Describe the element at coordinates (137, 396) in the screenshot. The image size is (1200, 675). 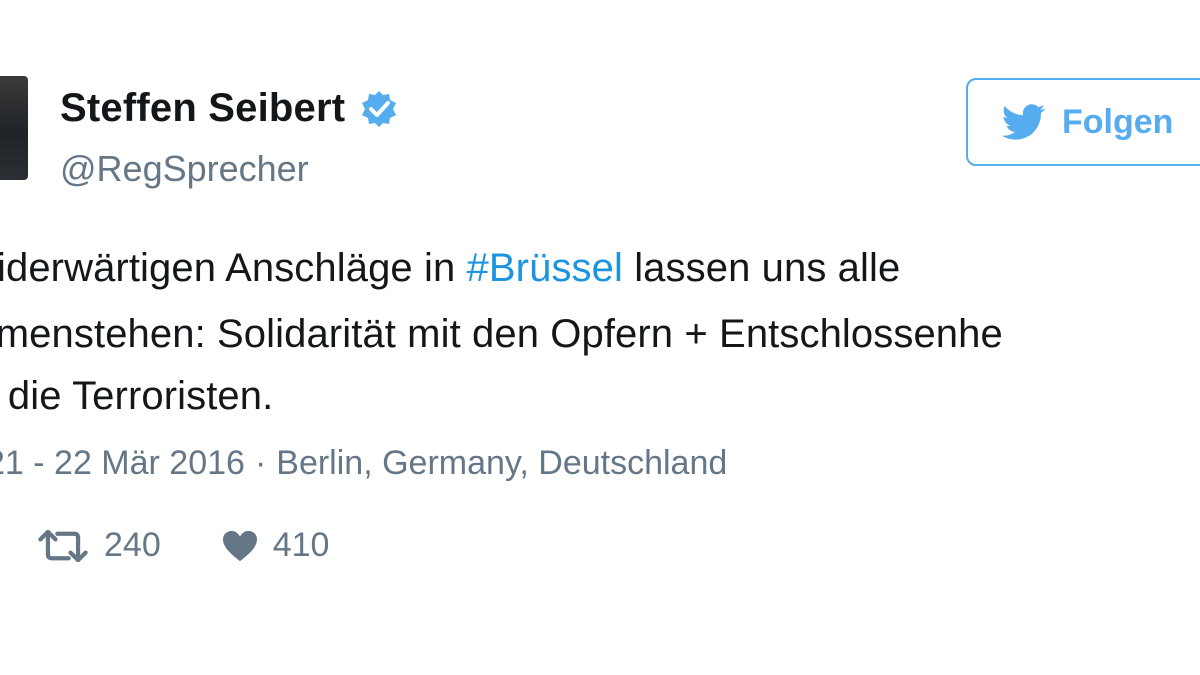
I see `tweet-text-line-3: en die Terroristen.` at that location.